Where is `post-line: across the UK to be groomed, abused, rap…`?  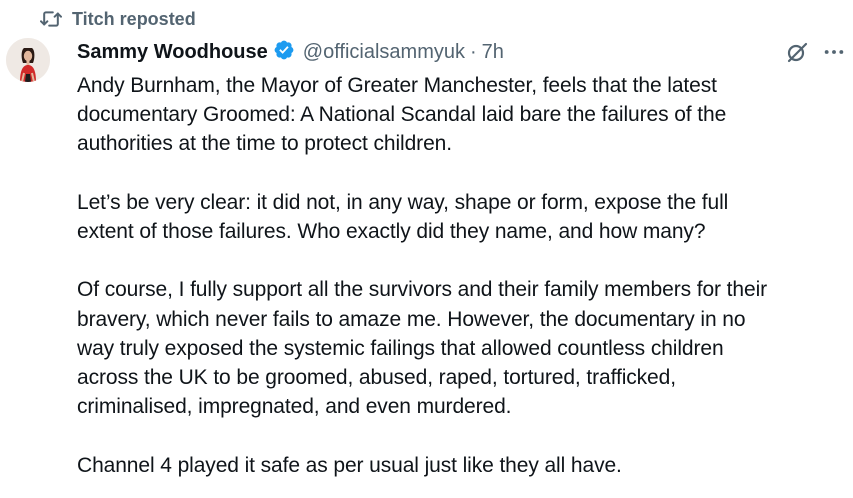
post-line: across the UK to be groomed, abused, rap… is located at coordinates (376, 377).